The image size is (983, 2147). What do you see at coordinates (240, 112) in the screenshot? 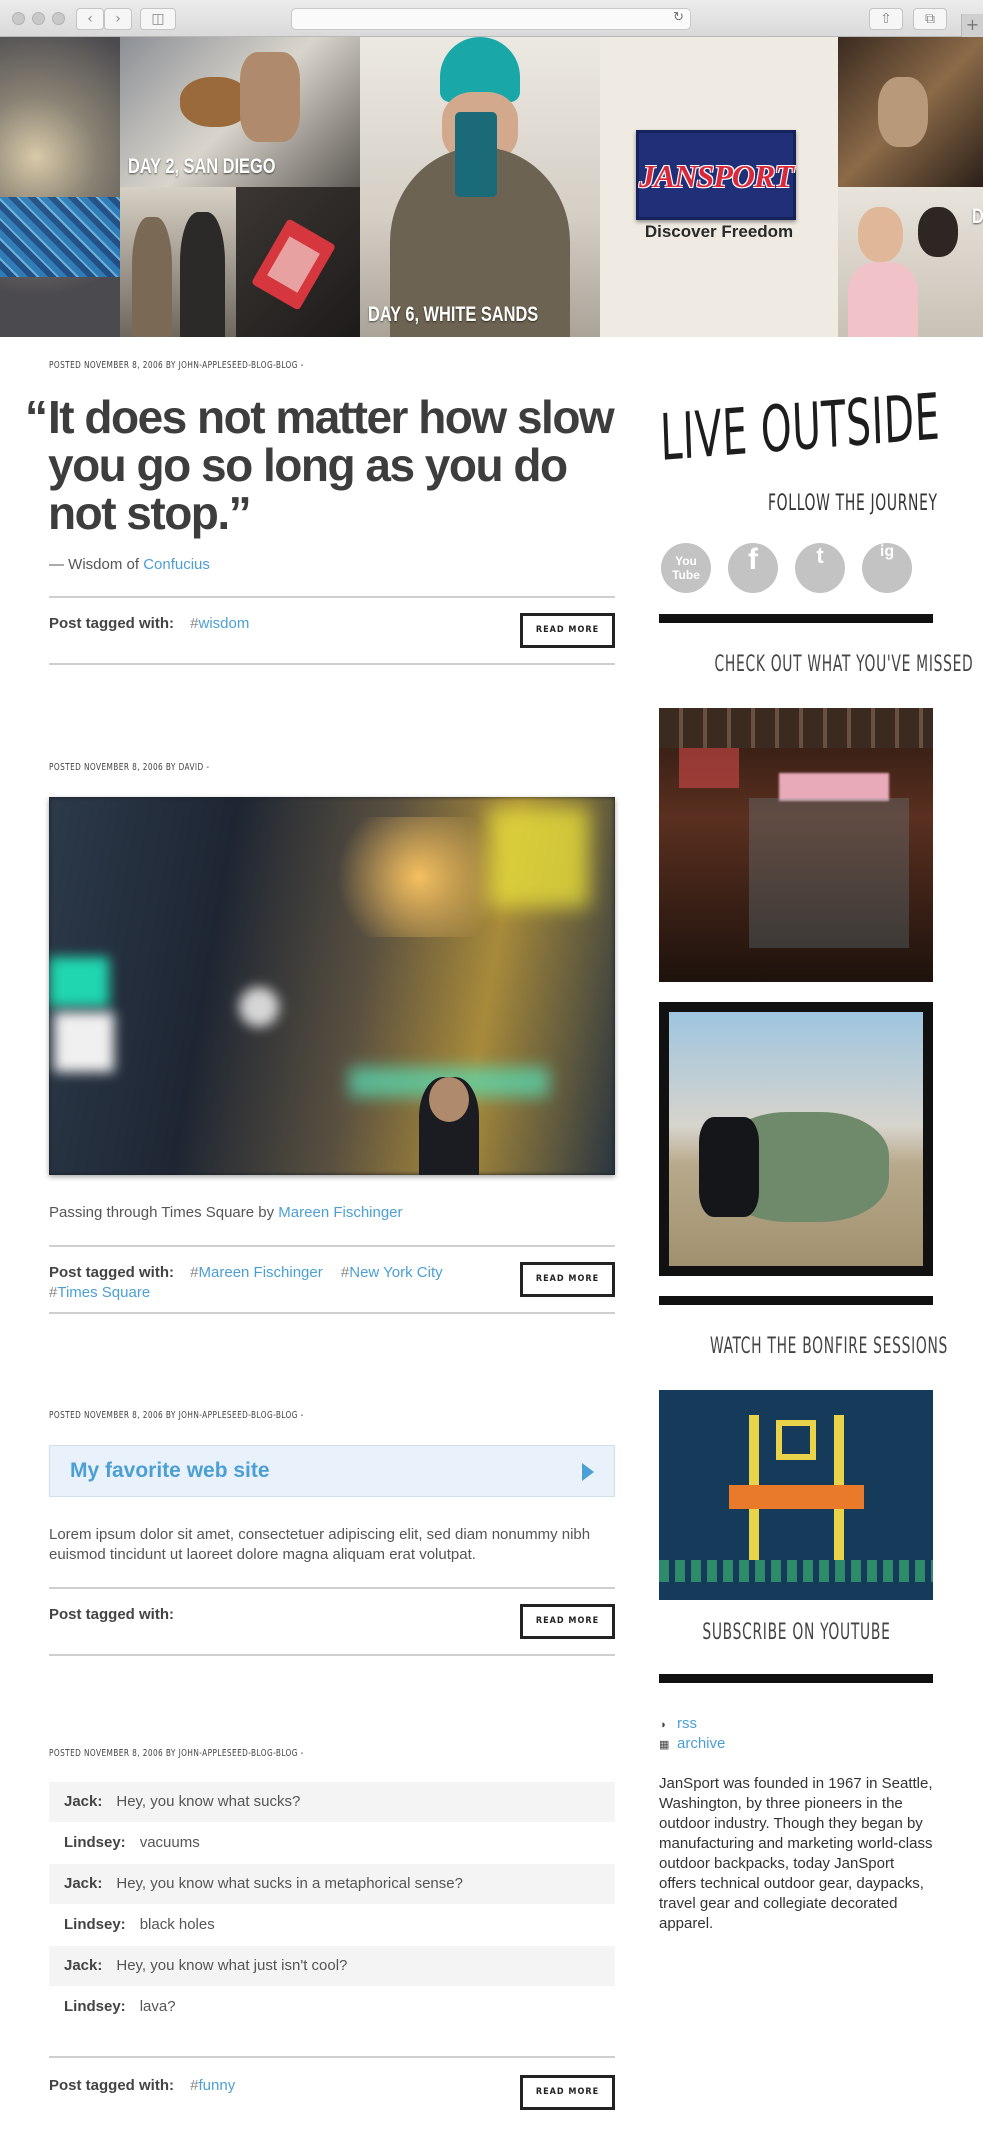
I see `banner-photo-guitar: DAY 2, SAN DIEGO` at bounding box center [240, 112].